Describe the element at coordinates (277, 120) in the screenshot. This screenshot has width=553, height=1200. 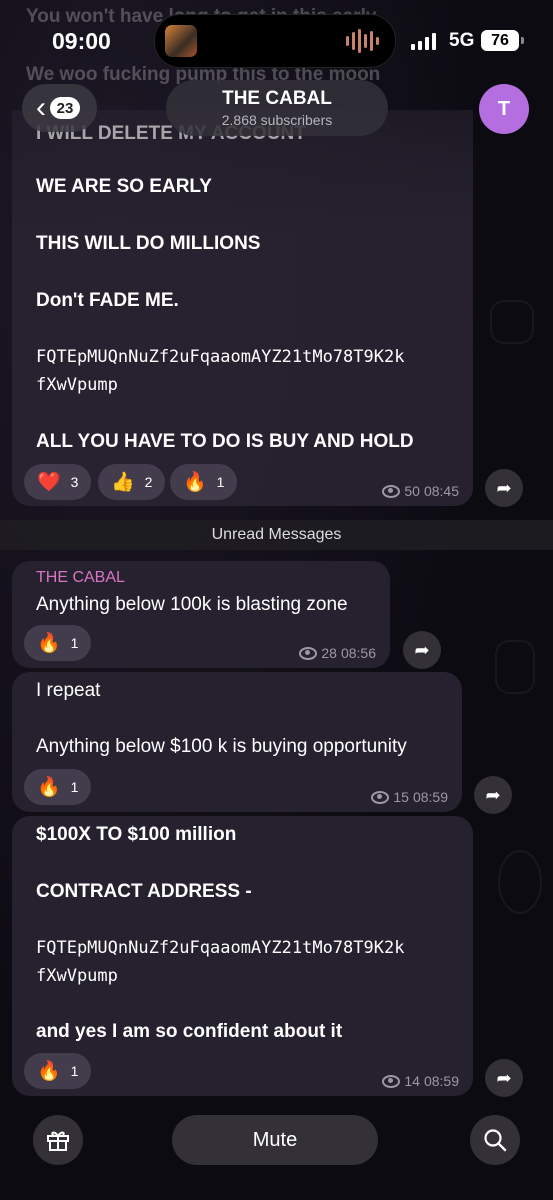
I see `subscriber-count: 2.868 subscribers` at that location.